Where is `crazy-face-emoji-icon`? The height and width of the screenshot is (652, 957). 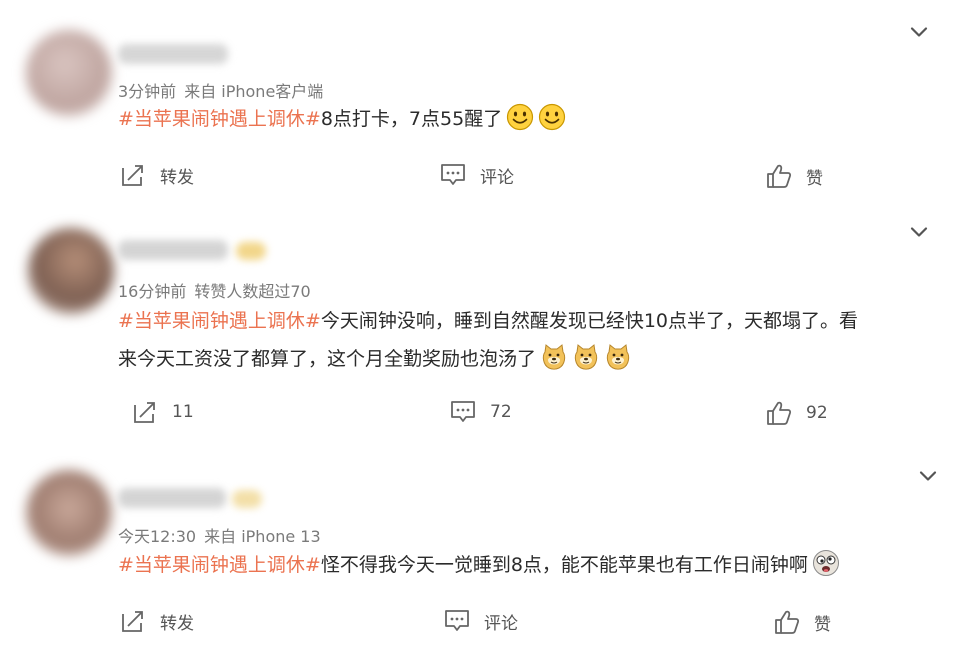 crazy-face-emoji-icon is located at coordinates (826, 563).